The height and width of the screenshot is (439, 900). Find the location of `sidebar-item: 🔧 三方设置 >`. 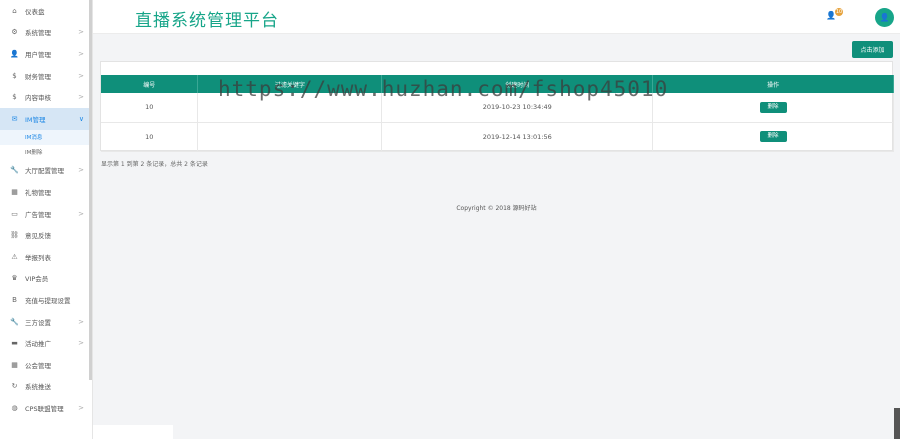

sidebar-item: 🔧 三方设置 > is located at coordinates (46, 322).